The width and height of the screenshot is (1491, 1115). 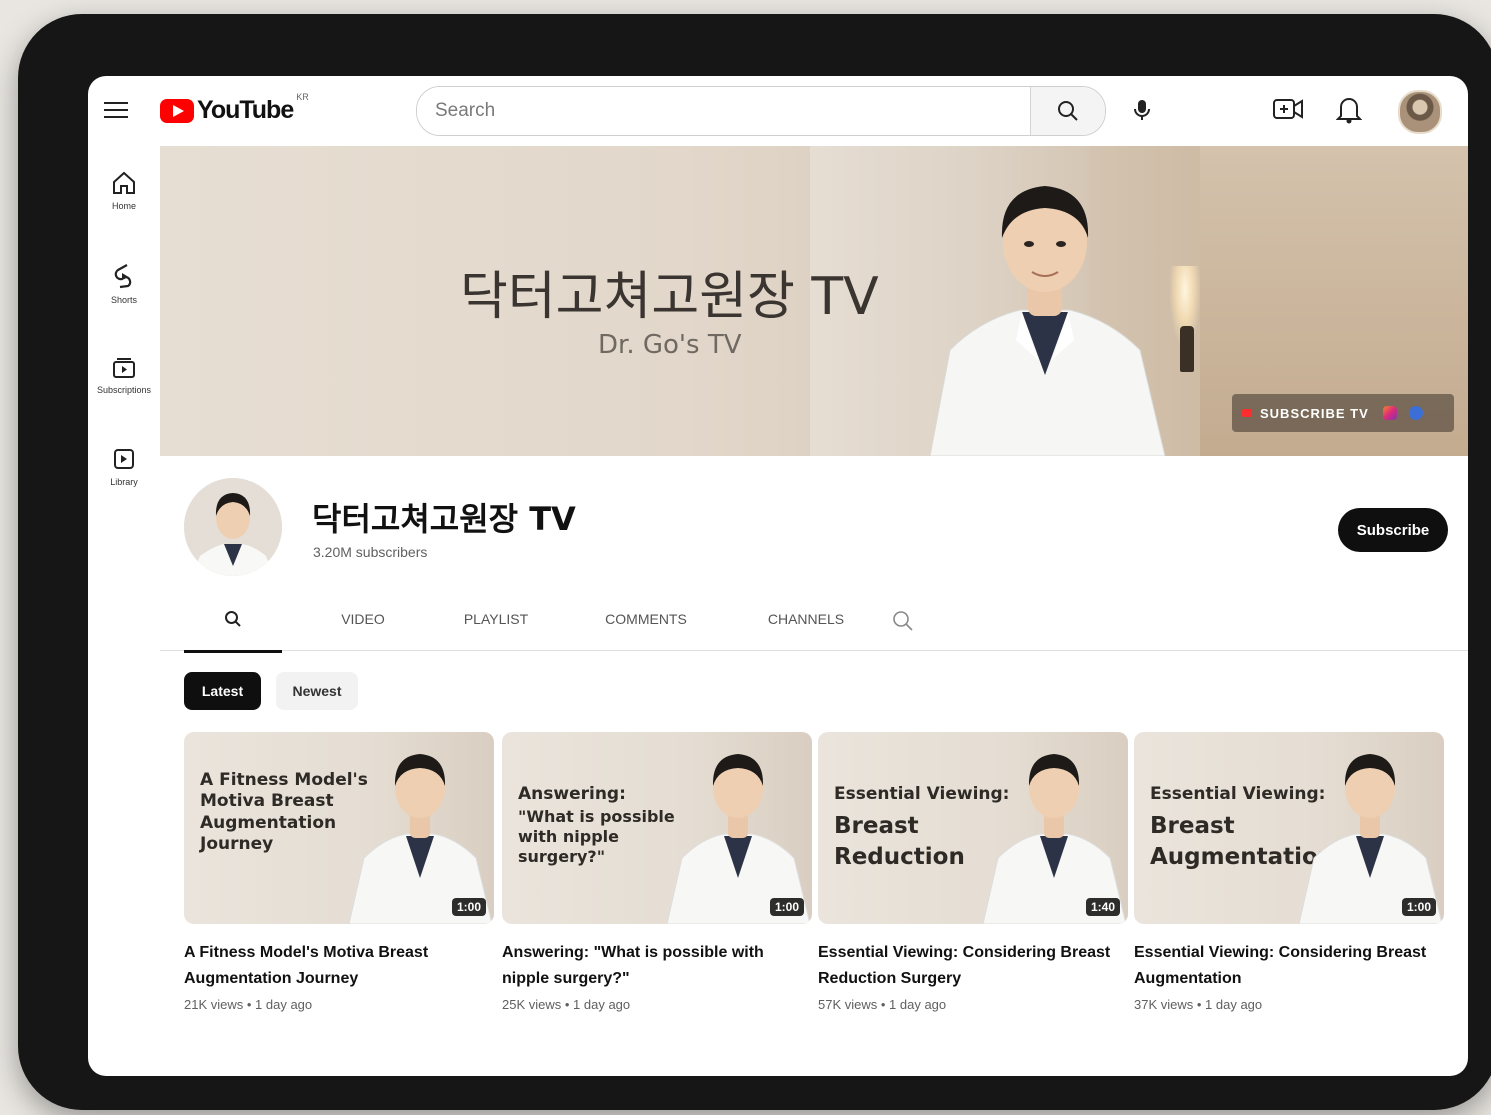 I want to click on search-button, so click(x=1067, y=111).